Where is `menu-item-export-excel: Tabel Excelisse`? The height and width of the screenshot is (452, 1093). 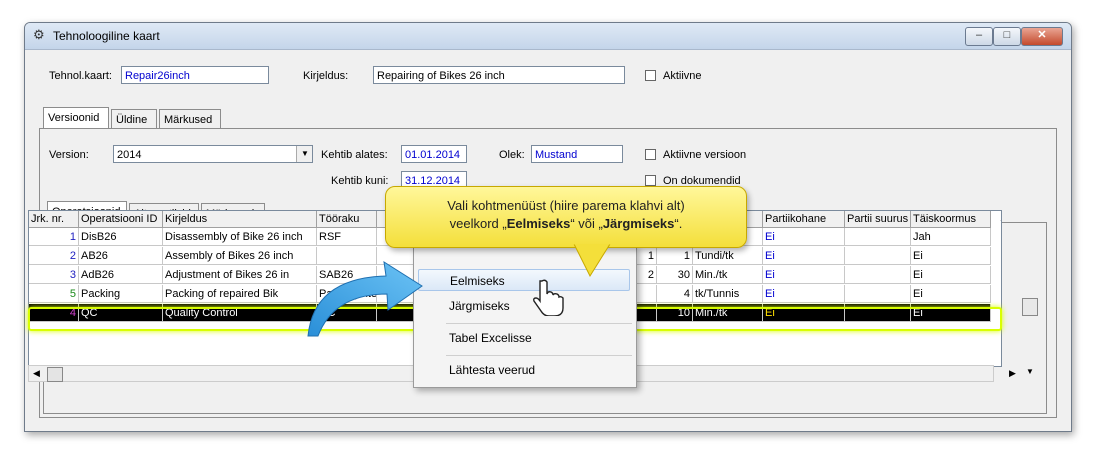
menu-item-export-excel: Tabel Excelisse is located at coordinates (524, 338).